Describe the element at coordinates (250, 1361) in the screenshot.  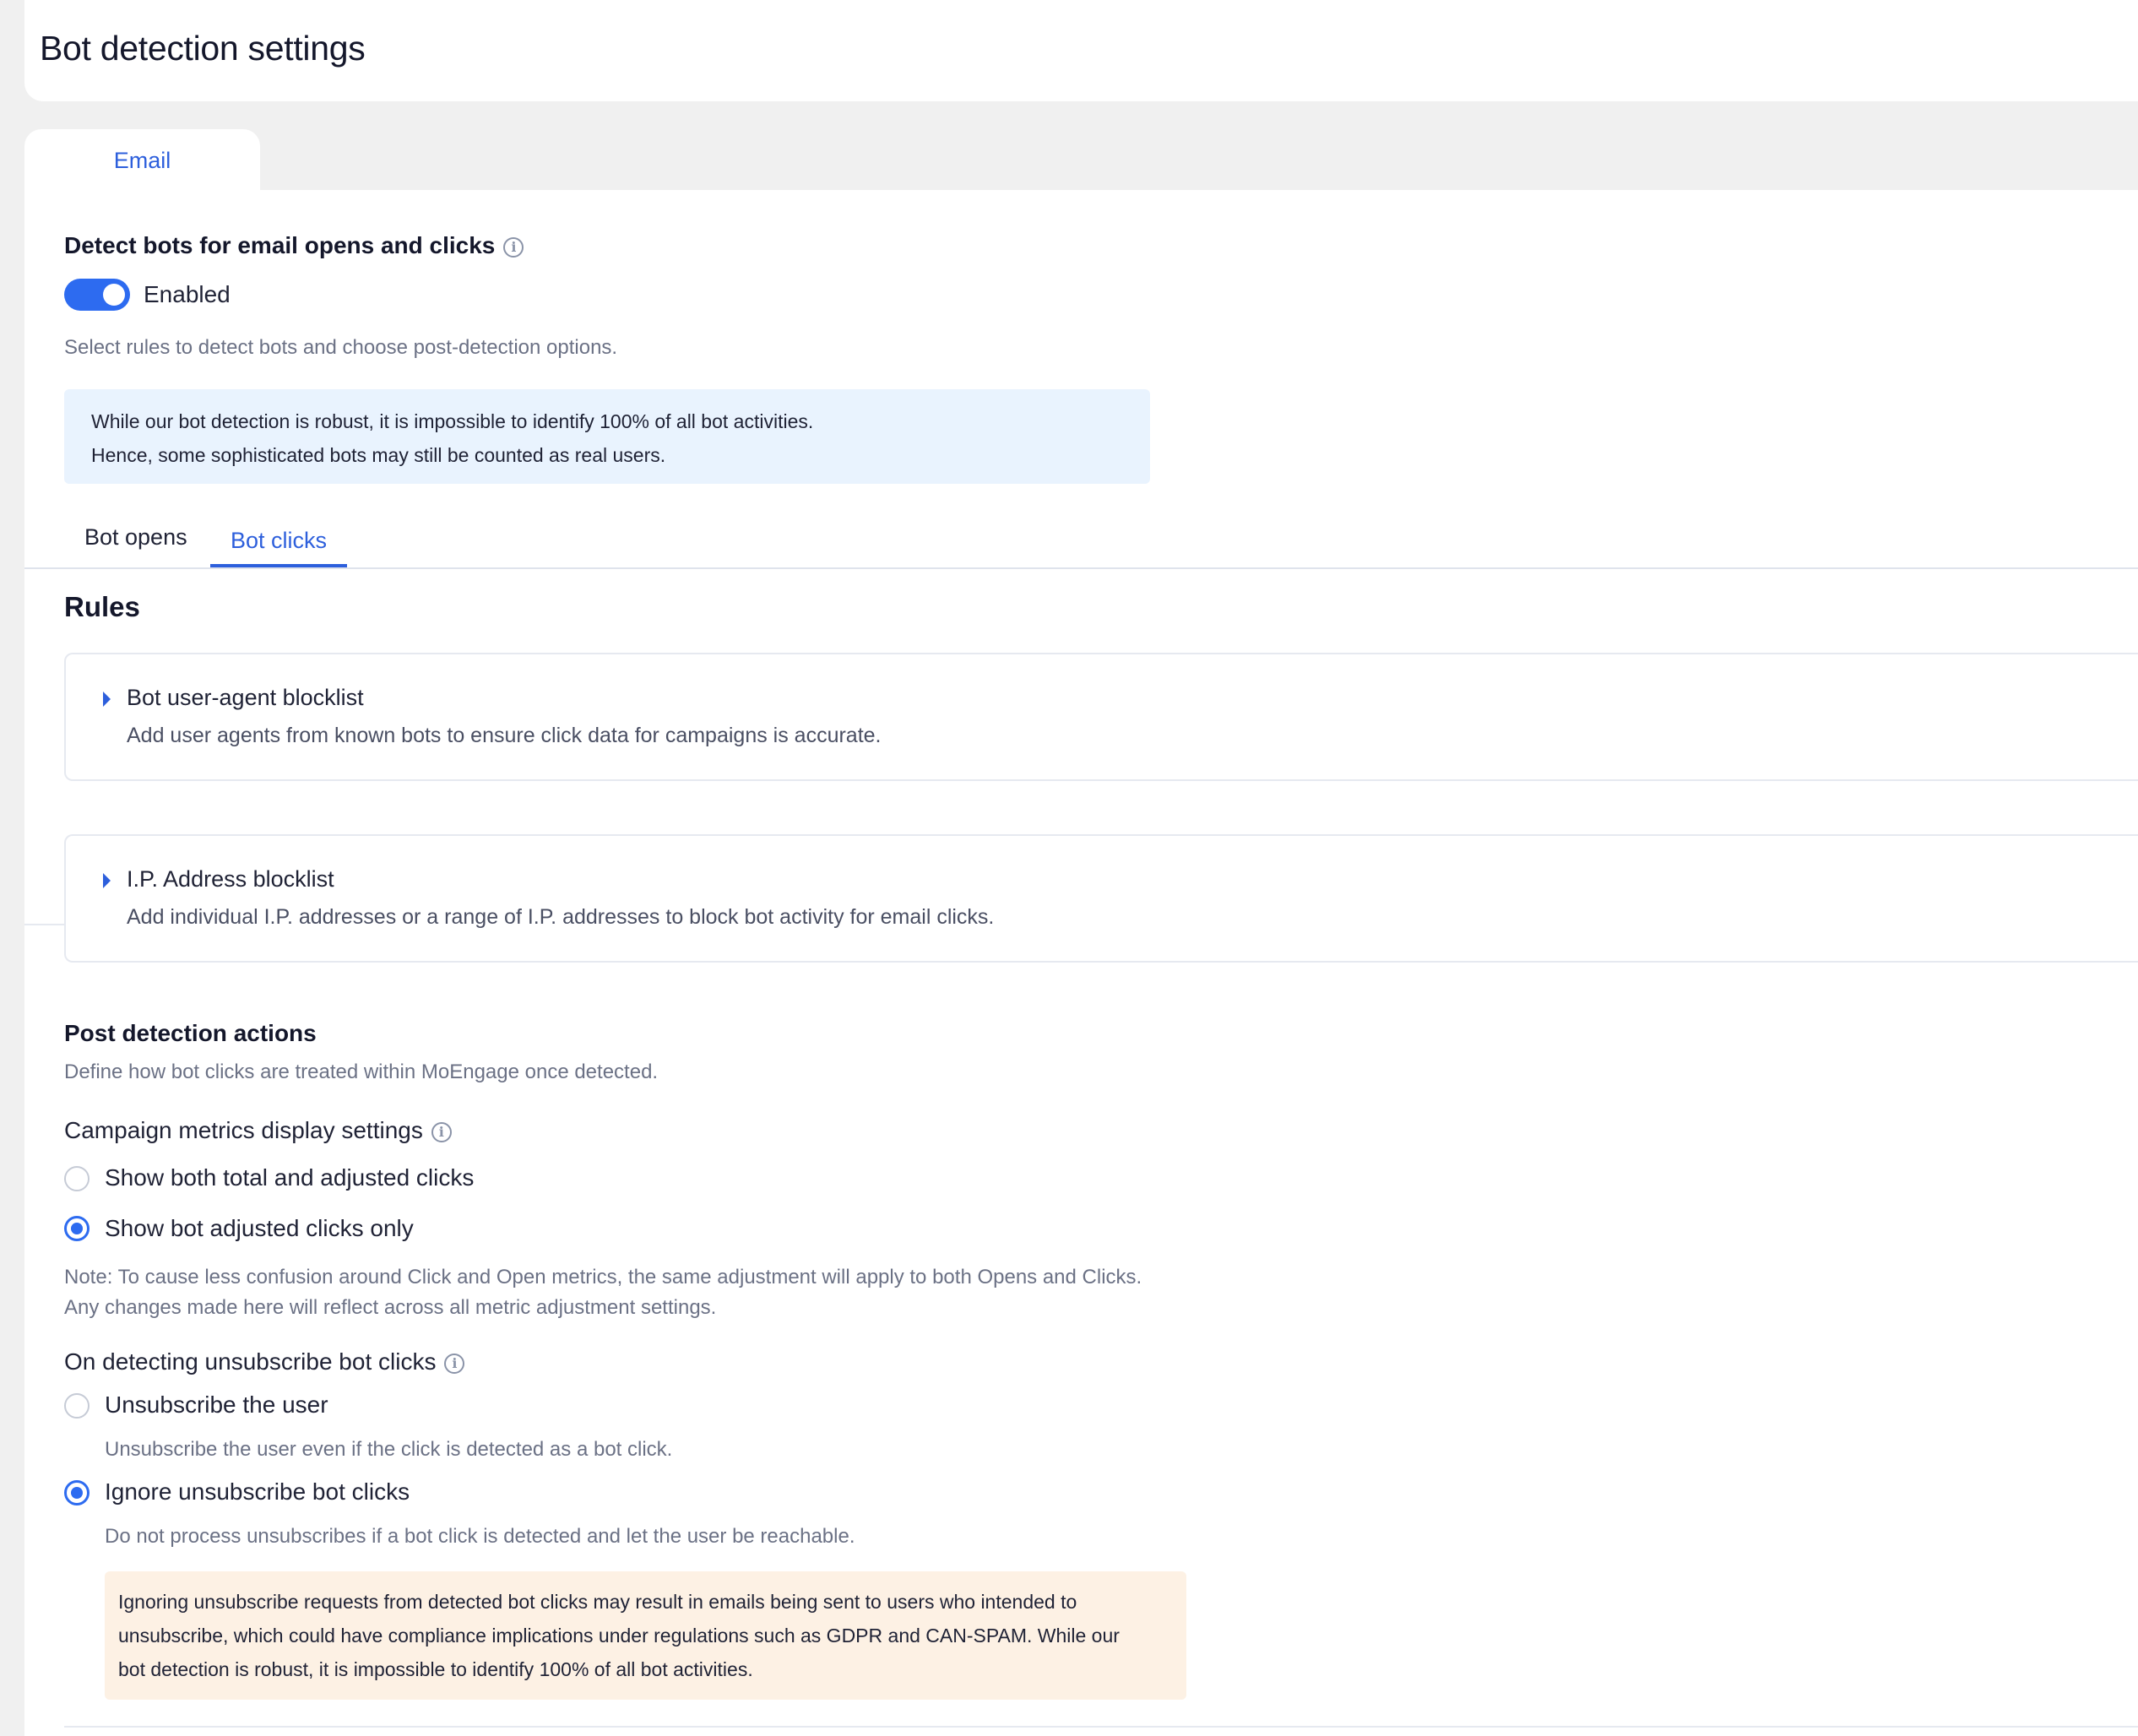
I see `unsubscribe-settings-label-text: On detecting unsubscribe bot clicks` at that location.